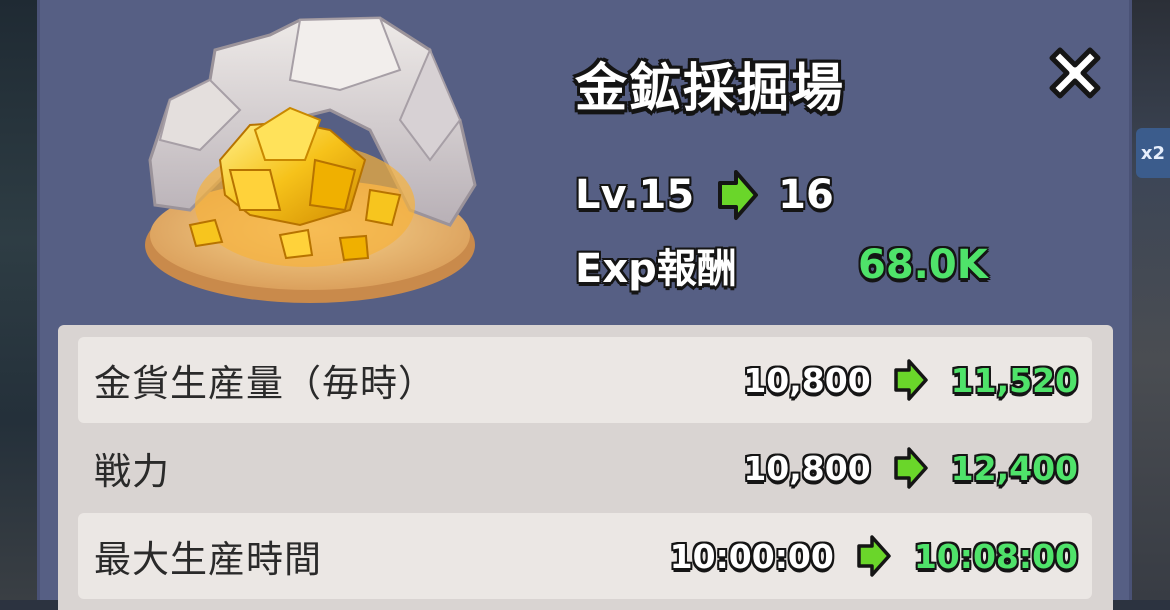  I want to click on stat-values: 10:00:00 10:08:00, so click(874, 556).